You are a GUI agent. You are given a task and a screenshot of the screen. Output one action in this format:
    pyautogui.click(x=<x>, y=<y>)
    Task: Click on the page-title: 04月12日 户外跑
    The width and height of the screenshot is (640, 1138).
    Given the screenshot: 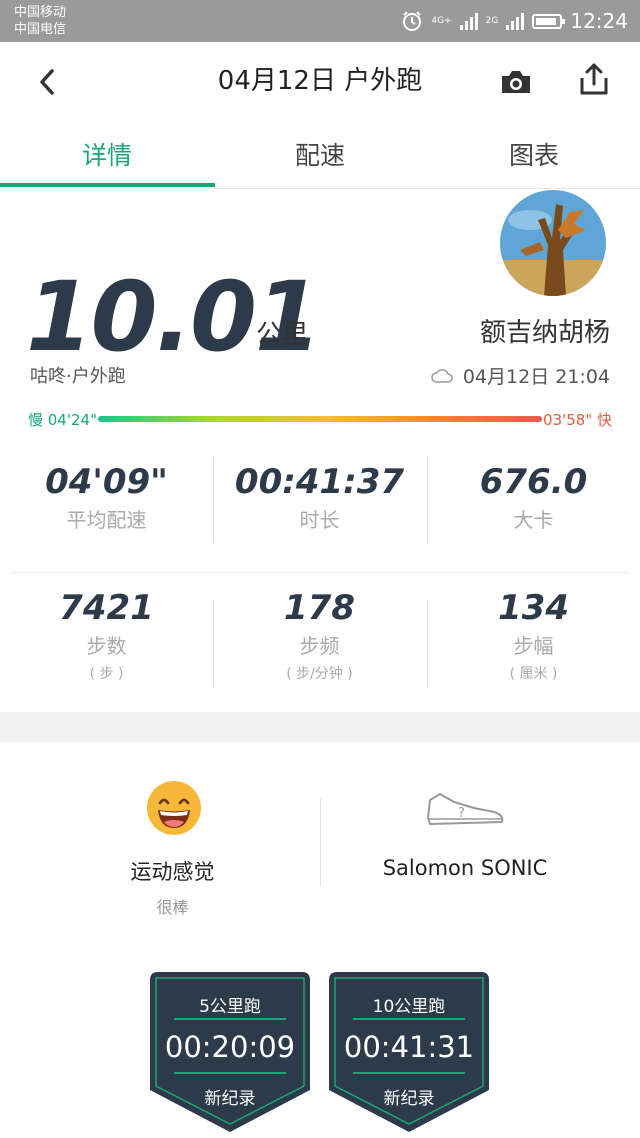 What is the action you would take?
    pyautogui.click(x=320, y=81)
    